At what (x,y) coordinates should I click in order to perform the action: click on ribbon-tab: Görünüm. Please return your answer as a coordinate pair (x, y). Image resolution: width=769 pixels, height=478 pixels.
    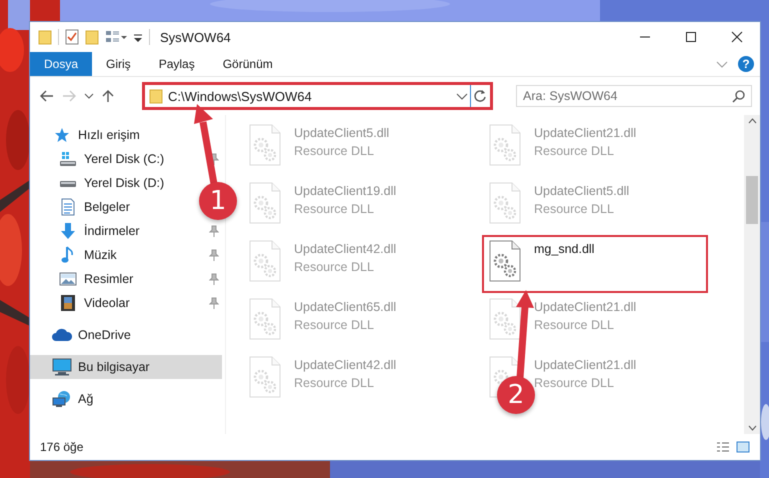
    Looking at the image, I should click on (247, 64).